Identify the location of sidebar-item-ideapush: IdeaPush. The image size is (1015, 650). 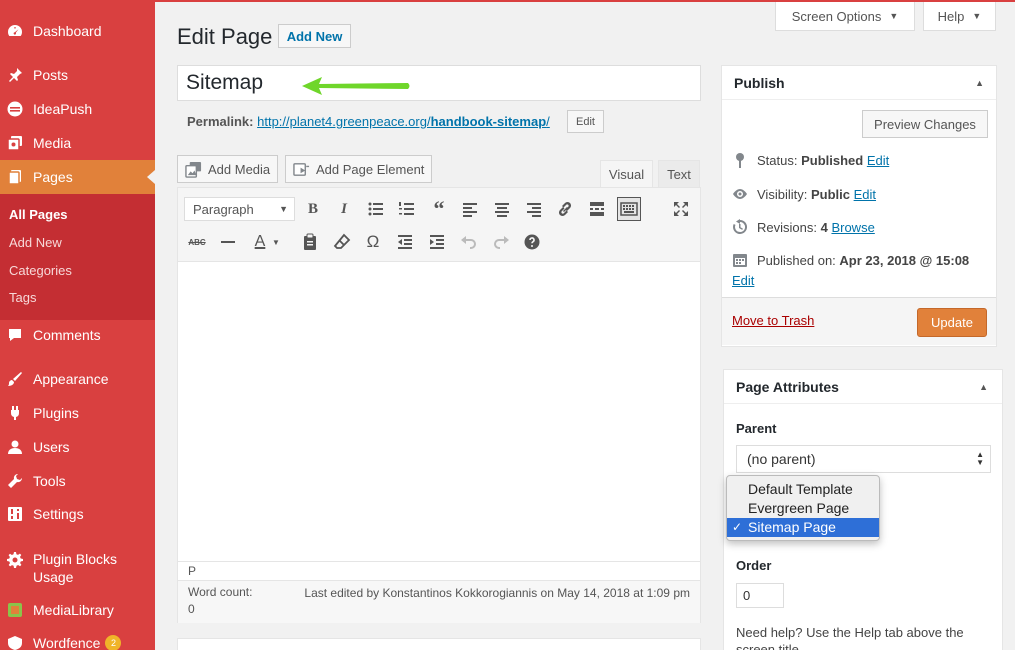
(77, 109).